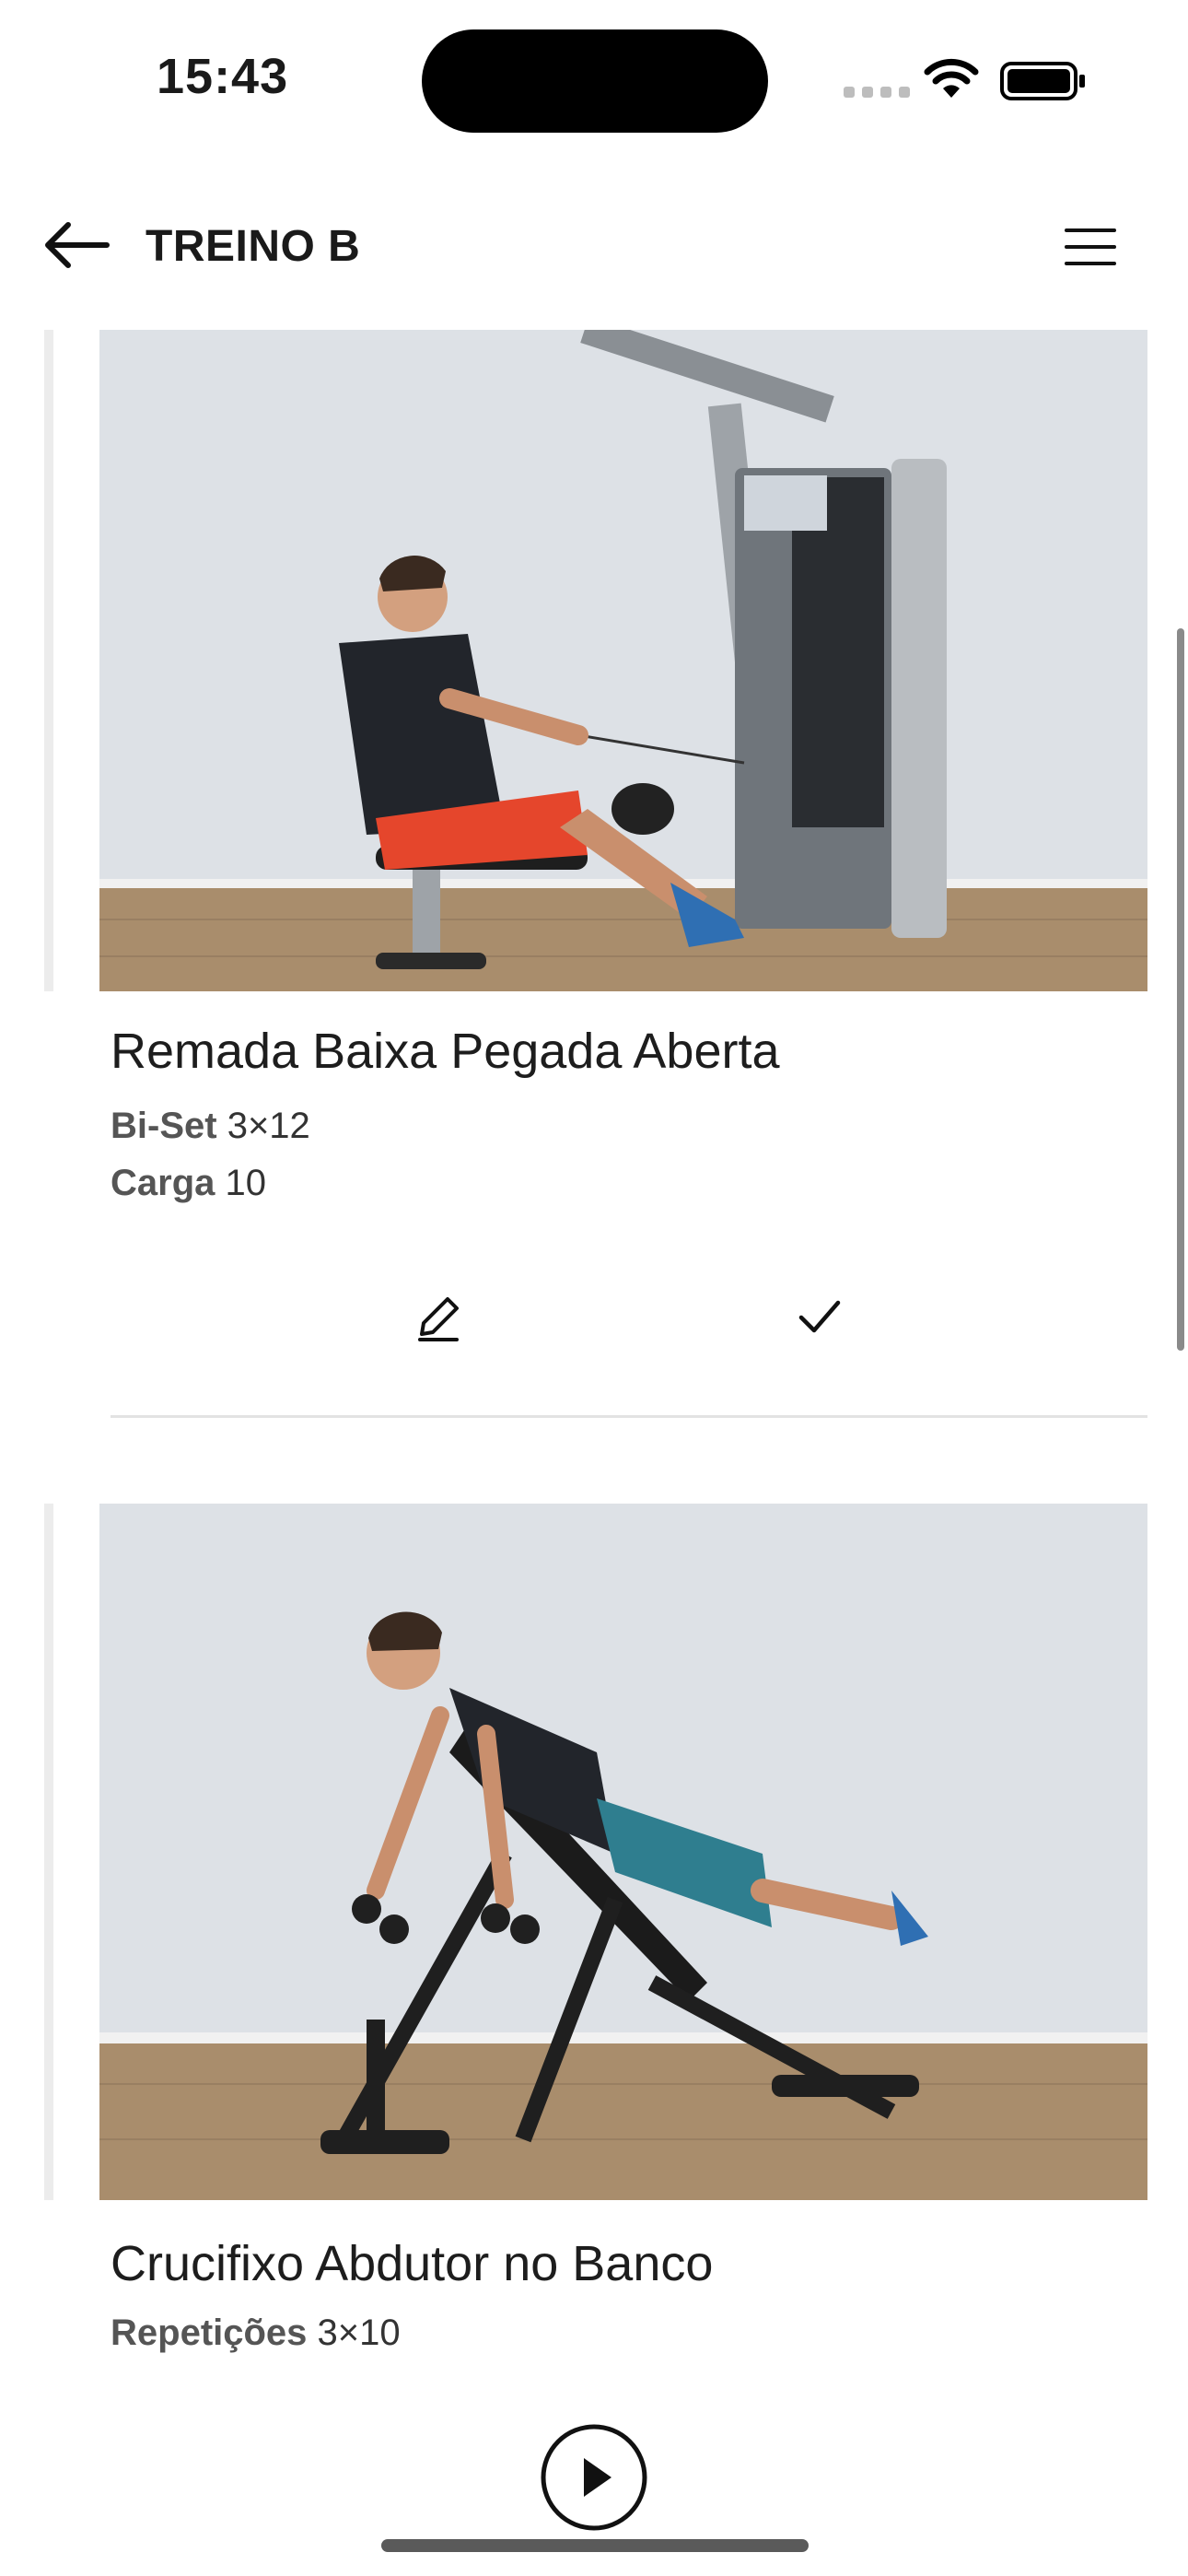 The image size is (1188, 2576). Describe the element at coordinates (629, 1416) in the screenshot. I see `divider` at that location.